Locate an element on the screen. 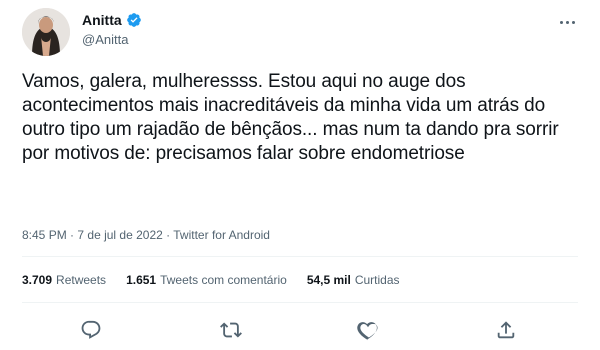 The width and height of the screenshot is (600, 350). likes-label: Curtidas is located at coordinates (377, 280).